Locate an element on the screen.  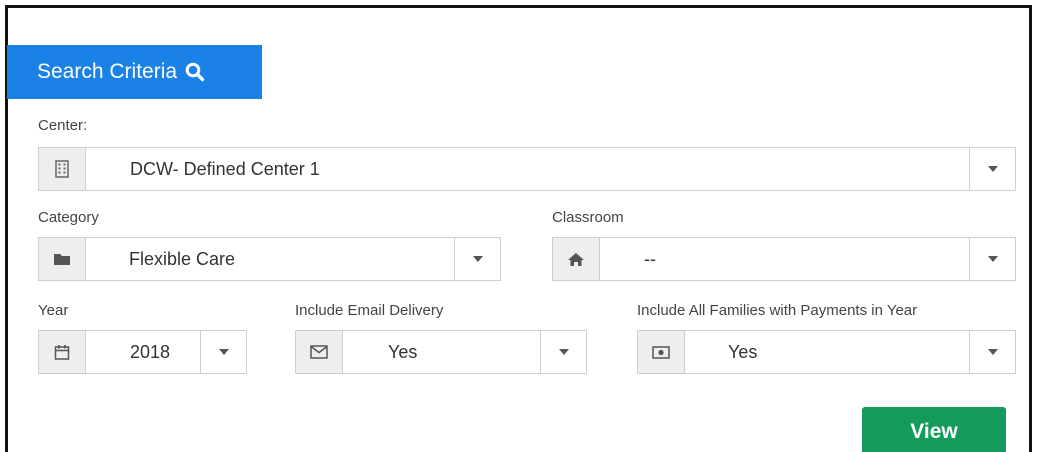
center-label: Center: is located at coordinates (63, 125).